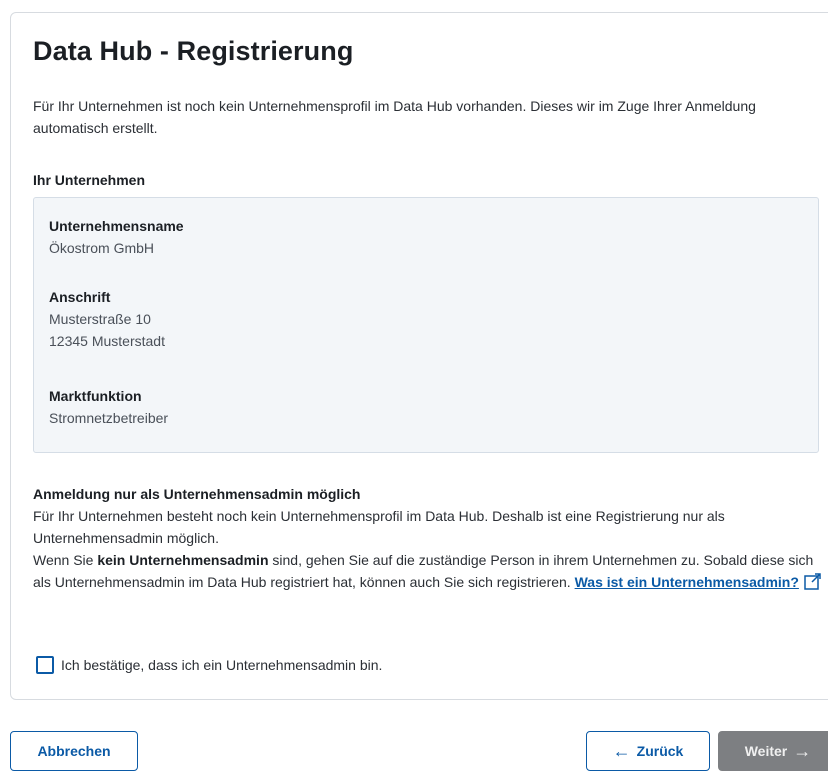 This screenshot has width=828, height=771. Describe the element at coordinates (766, 751) in the screenshot. I see `next-button-label: Weiter` at that location.